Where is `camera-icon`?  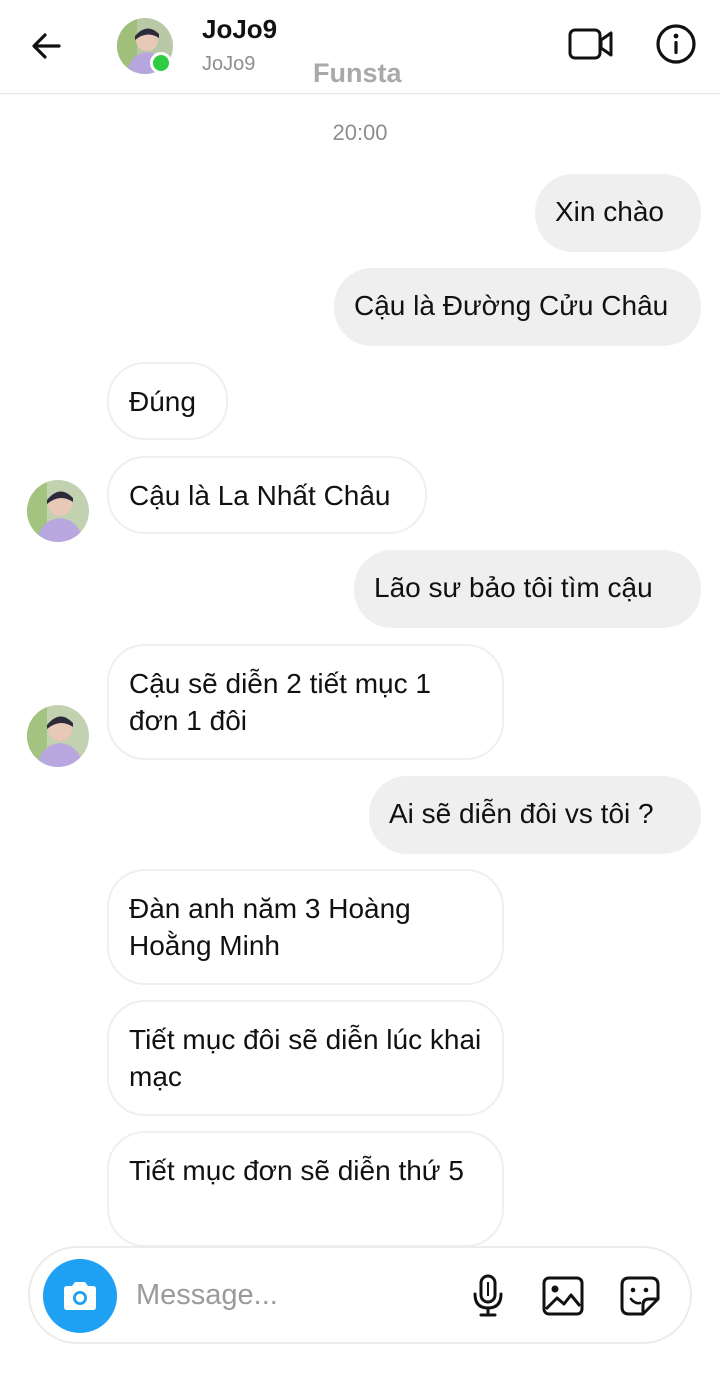 camera-icon is located at coordinates (80, 1296).